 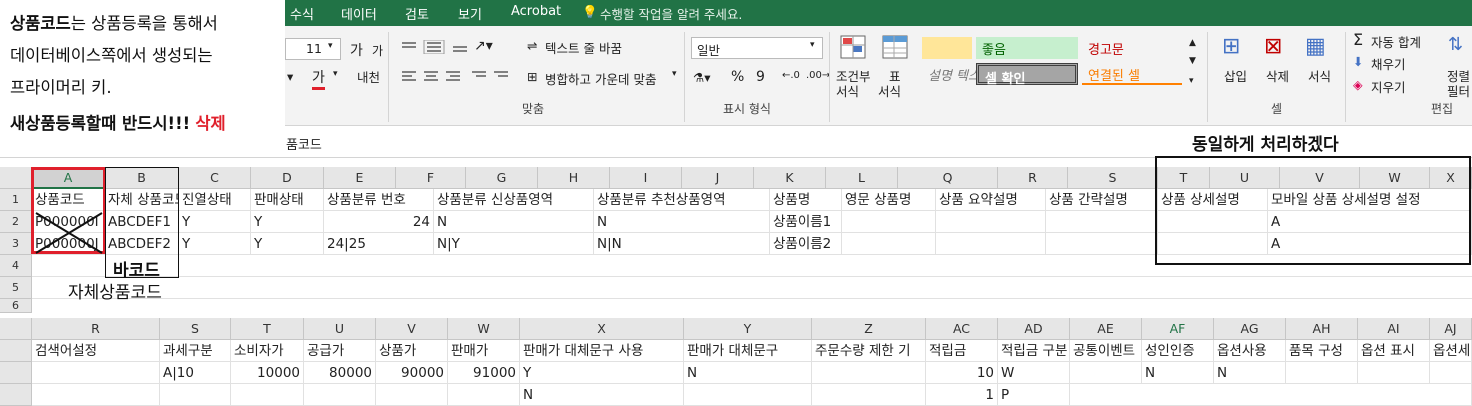 I want to click on cell: 상품분류 번호, so click(x=379, y=200).